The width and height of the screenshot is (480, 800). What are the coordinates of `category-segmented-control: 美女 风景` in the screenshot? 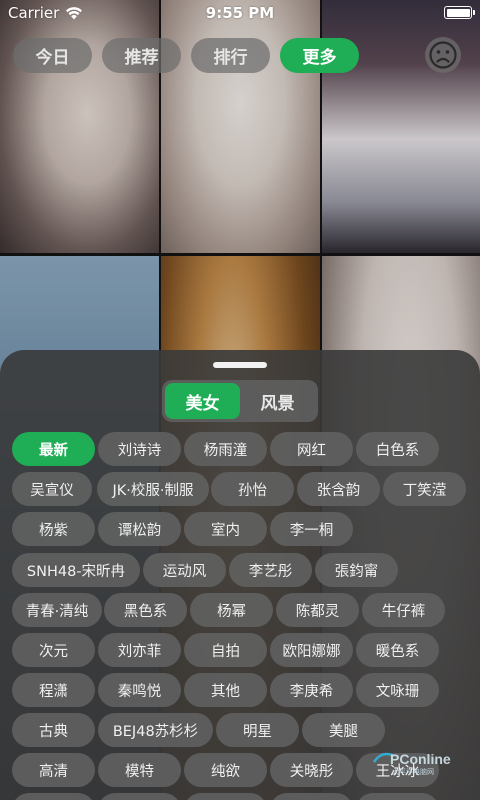 It's located at (240, 401).